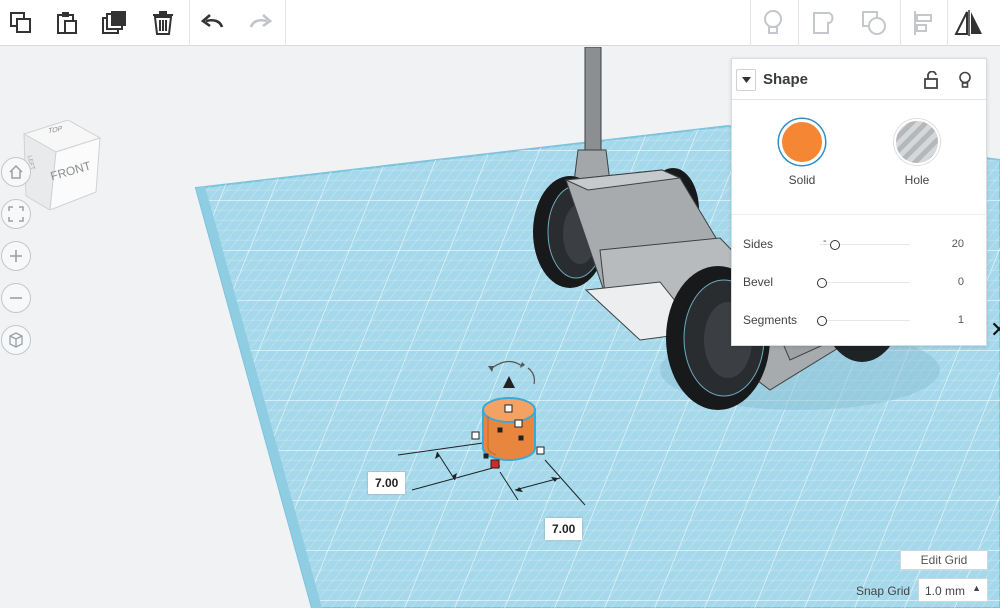 The image size is (1000, 608). I want to click on panel-divider, so click(859, 214).